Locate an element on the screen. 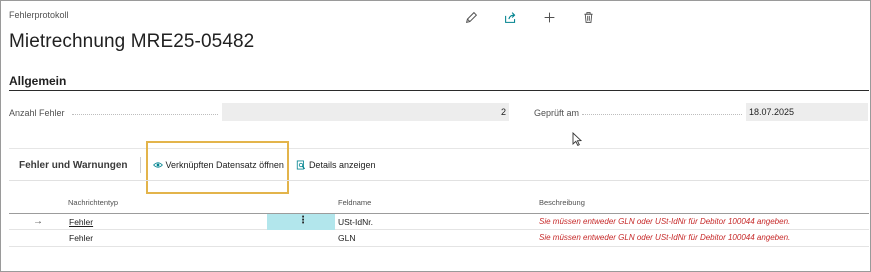 The image size is (871, 272). show-details-button: Details anzeigen is located at coordinates (336, 165).